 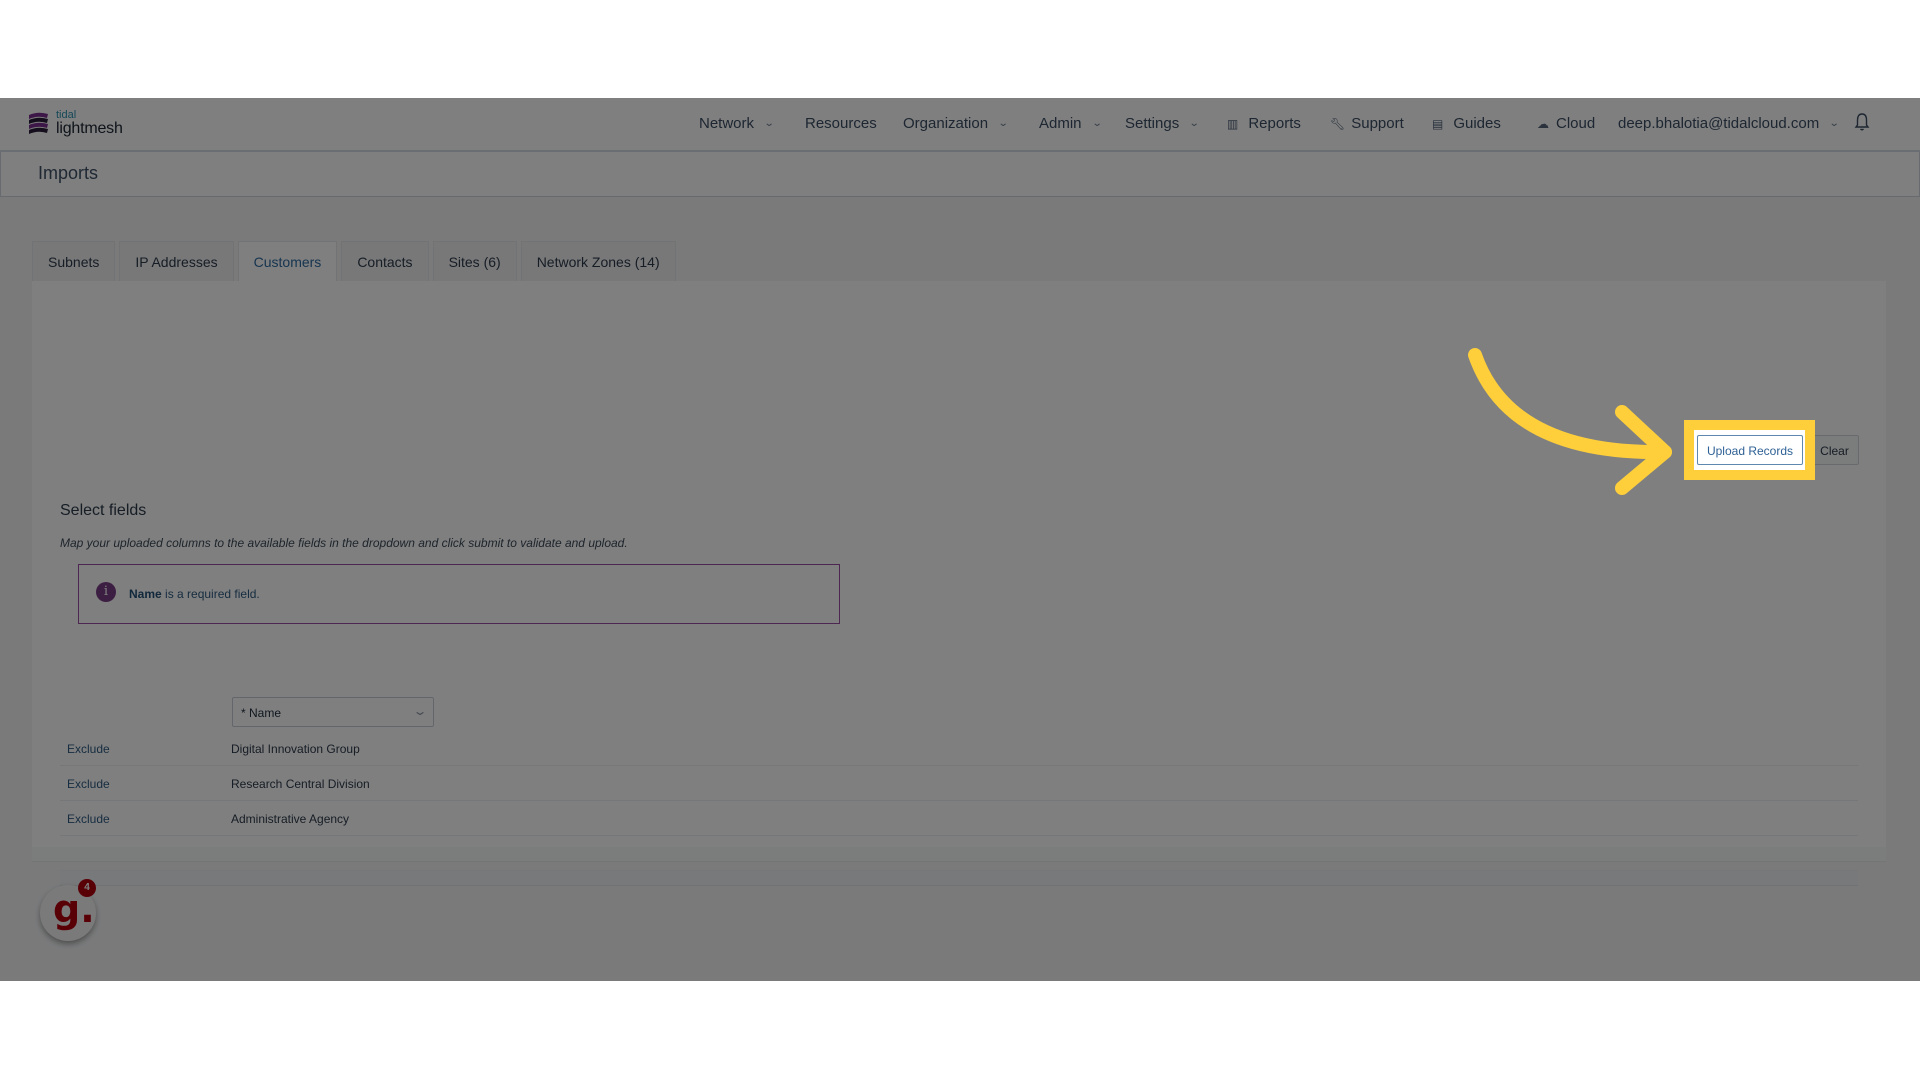 What do you see at coordinates (841, 123) in the screenshot?
I see `nav-resources: Resources` at bounding box center [841, 123].